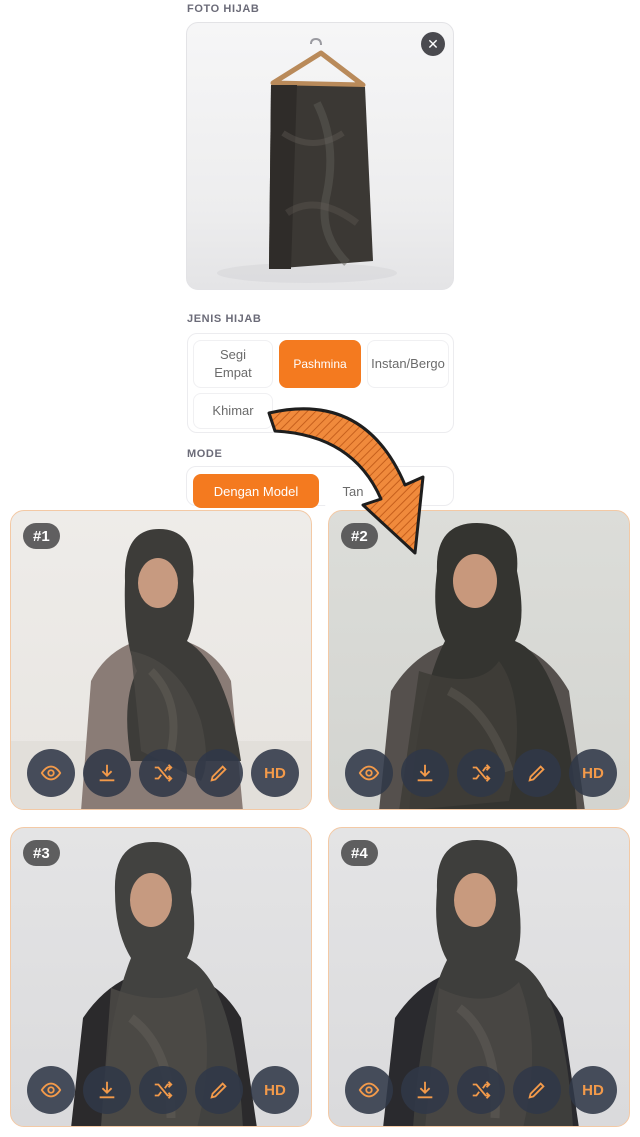 This screenshot has width=640, height=1137. I want to click on remove-photo-button: ✕, so click(433, 44).